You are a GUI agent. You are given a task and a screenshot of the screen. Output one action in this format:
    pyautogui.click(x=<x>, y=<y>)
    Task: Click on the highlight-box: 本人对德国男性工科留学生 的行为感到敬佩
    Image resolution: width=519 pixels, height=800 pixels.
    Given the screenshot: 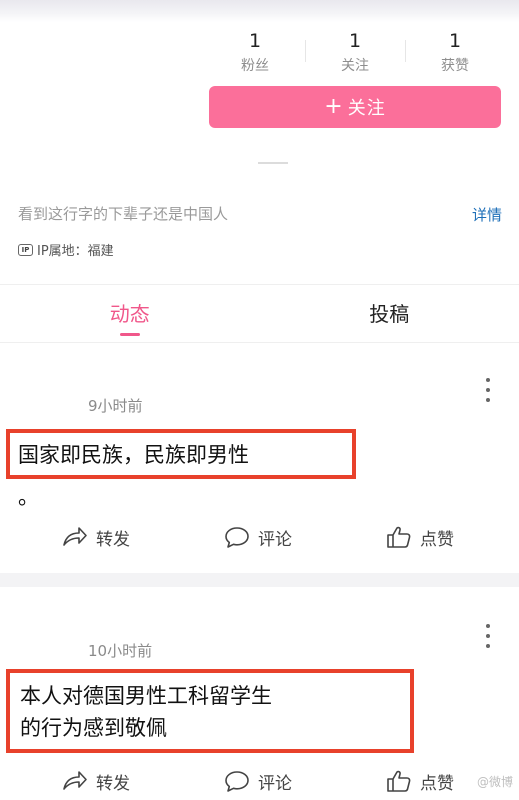 What is the action you would take?
    pyautogui.click(x=210, y=711)
    